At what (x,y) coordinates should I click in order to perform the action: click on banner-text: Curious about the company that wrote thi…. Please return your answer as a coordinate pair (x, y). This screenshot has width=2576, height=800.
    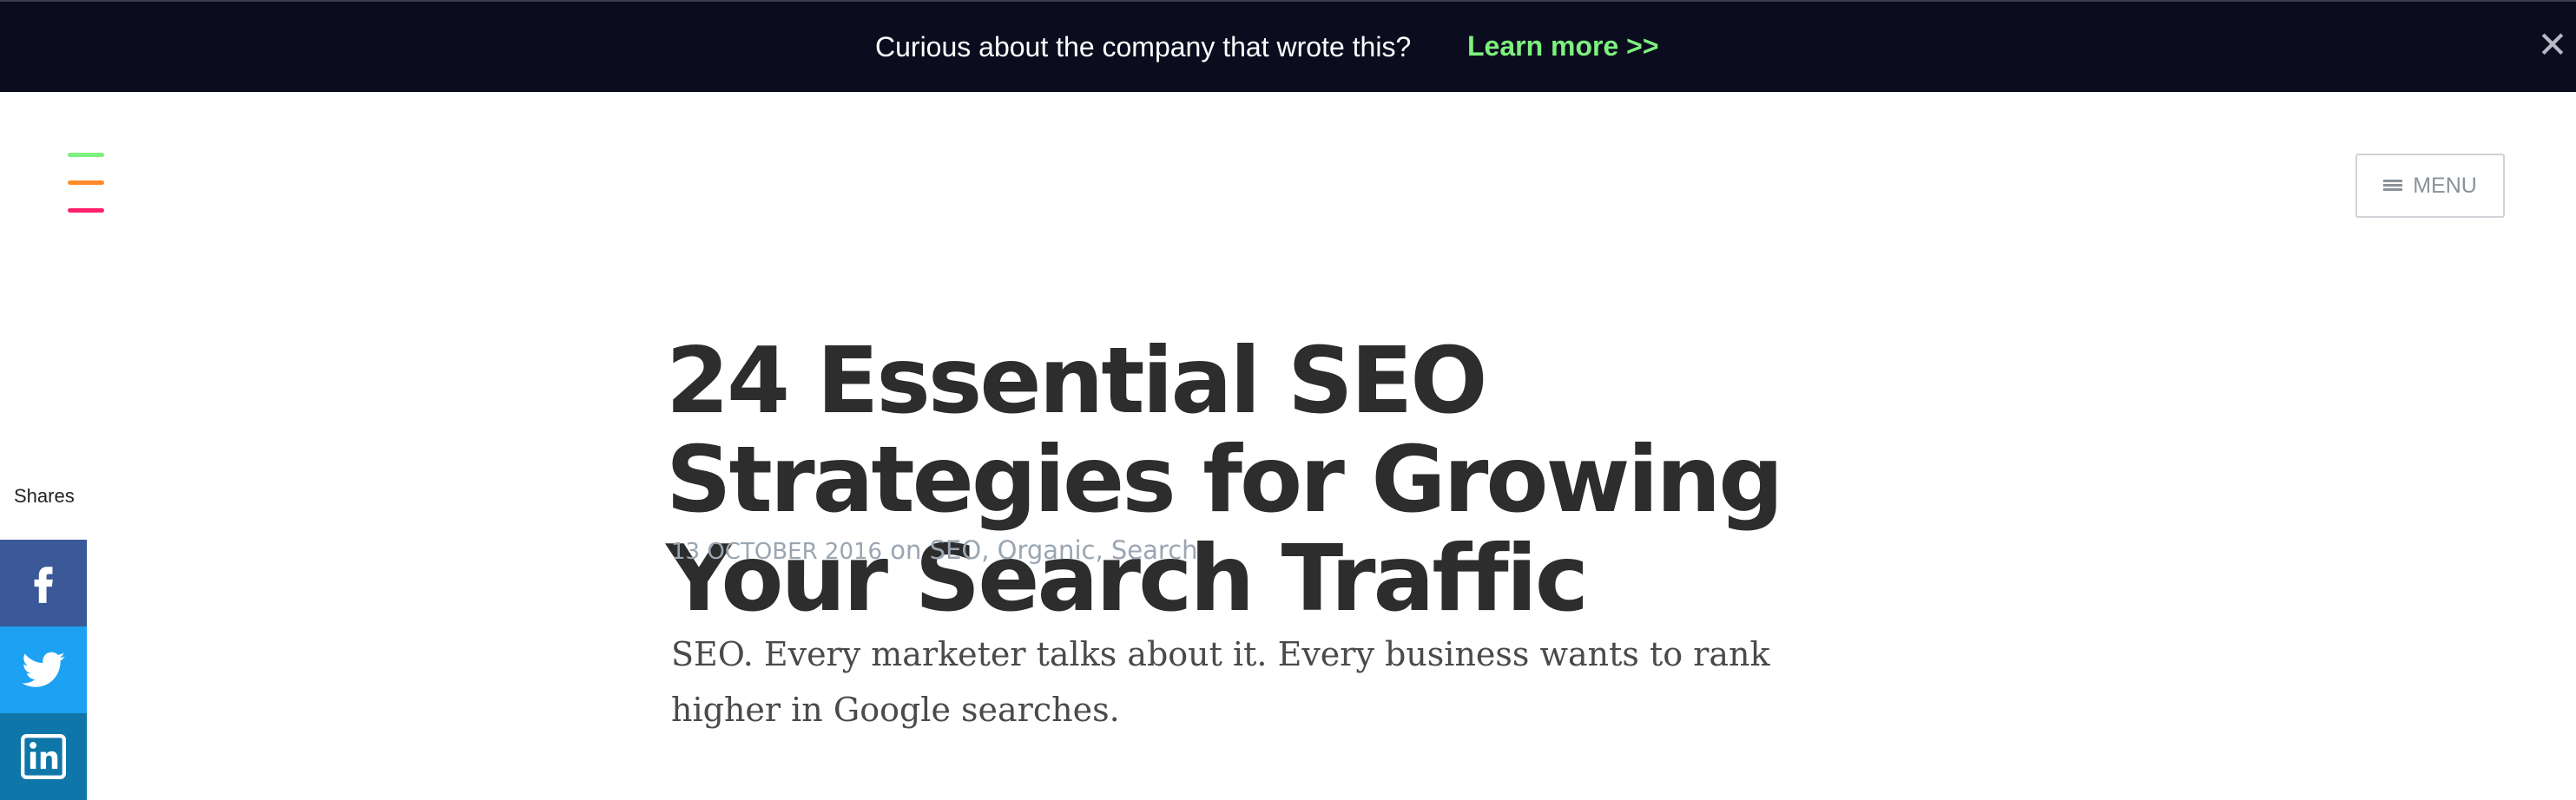
    Looking at the image, I should click on (1143, 46).